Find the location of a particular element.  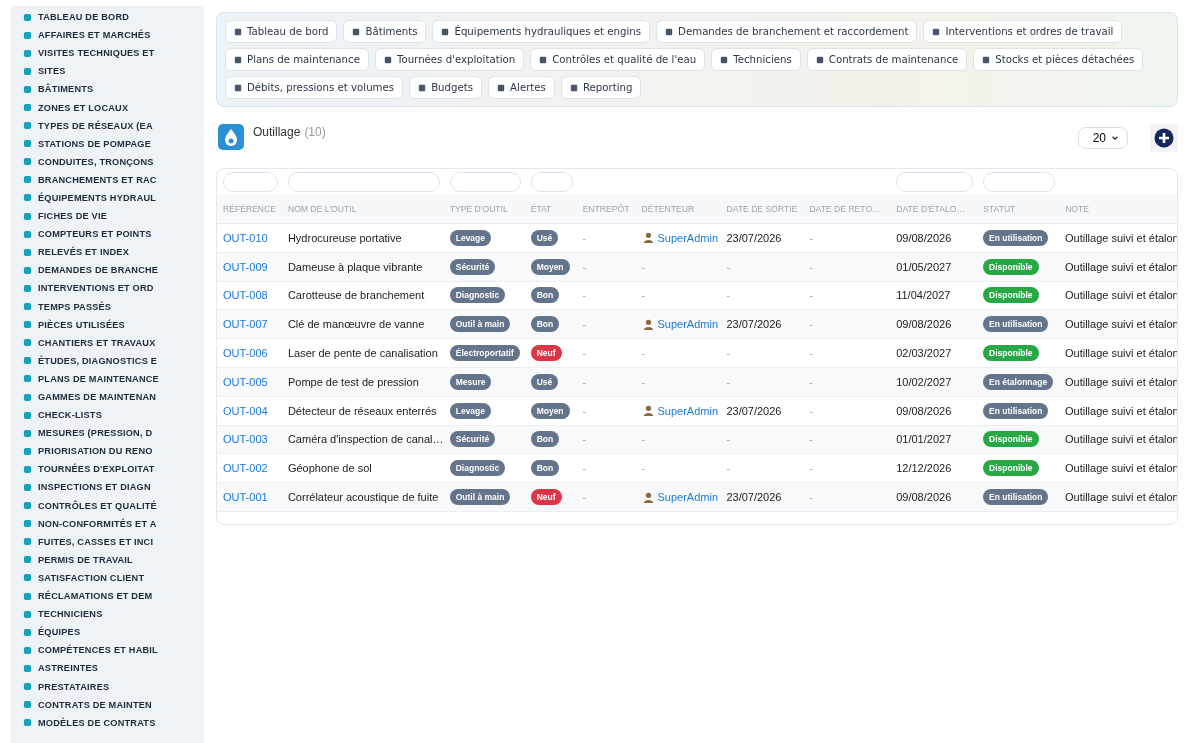

quick-link-chip: Demandes de branchement et raccordement is located at coordinates (787, 31).